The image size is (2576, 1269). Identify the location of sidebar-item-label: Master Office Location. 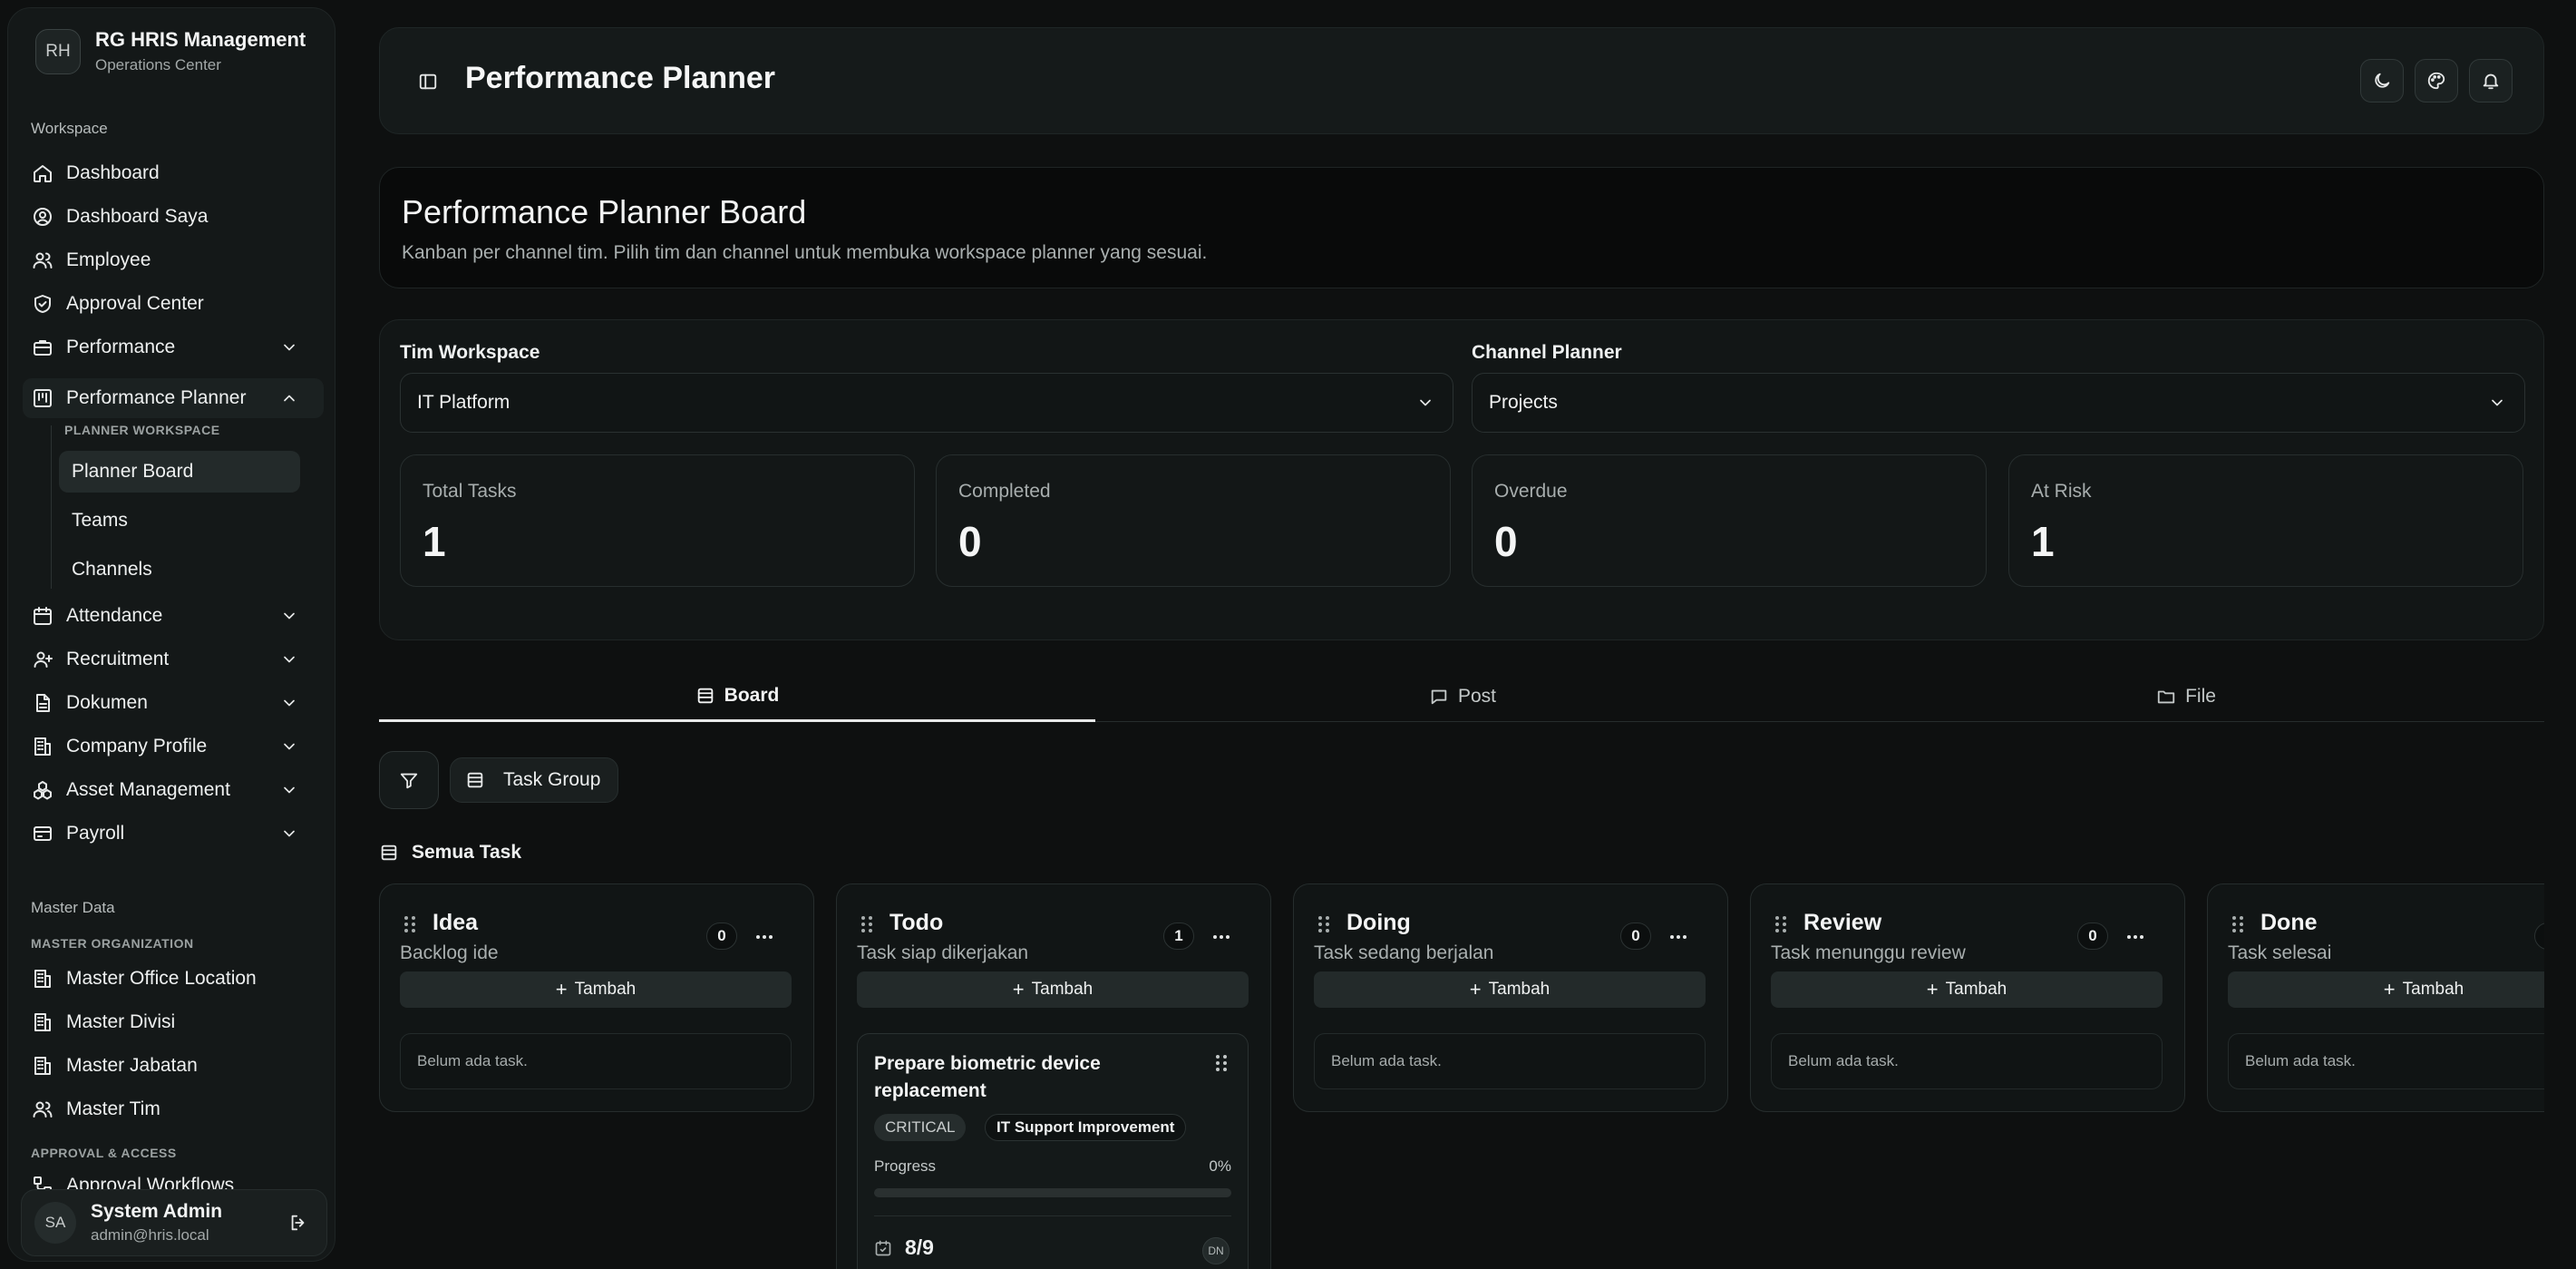
(161, 978).